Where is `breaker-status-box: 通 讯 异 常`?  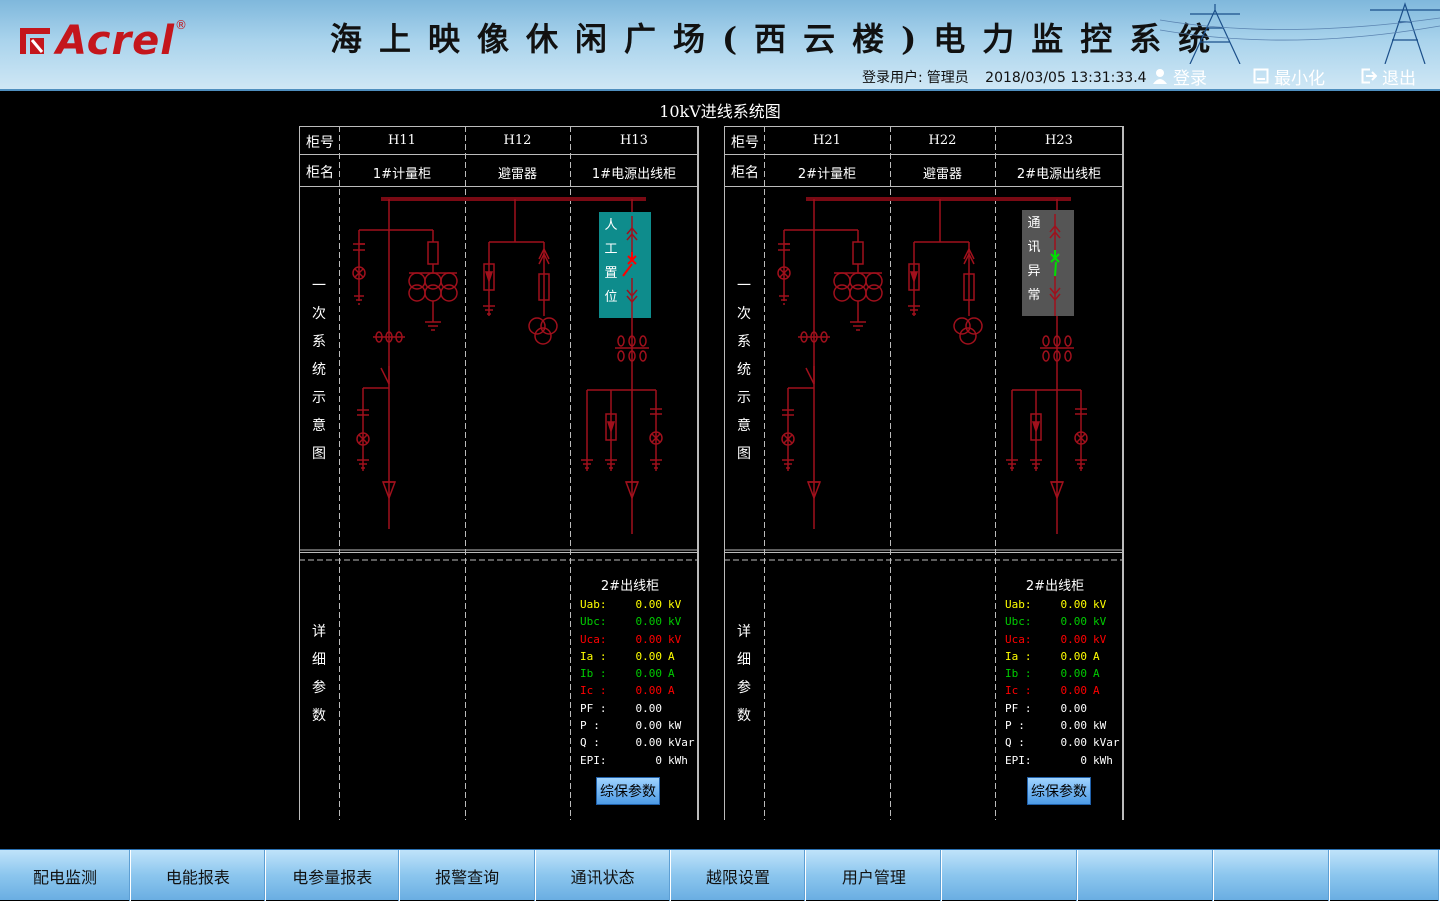 breaker-status-box: 通 讯 异 常 is located at coordinates (1048, 263).